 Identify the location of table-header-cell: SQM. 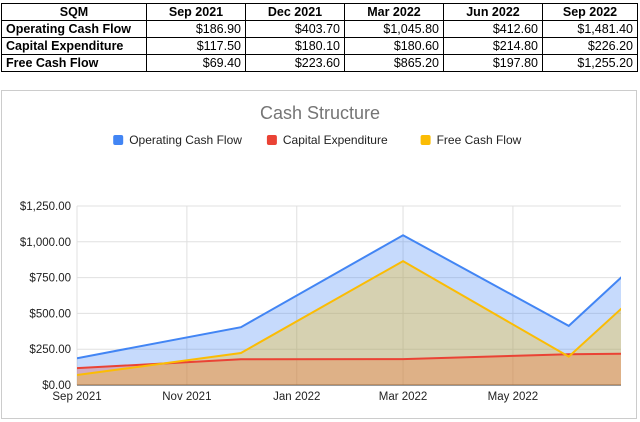
(74, 12).